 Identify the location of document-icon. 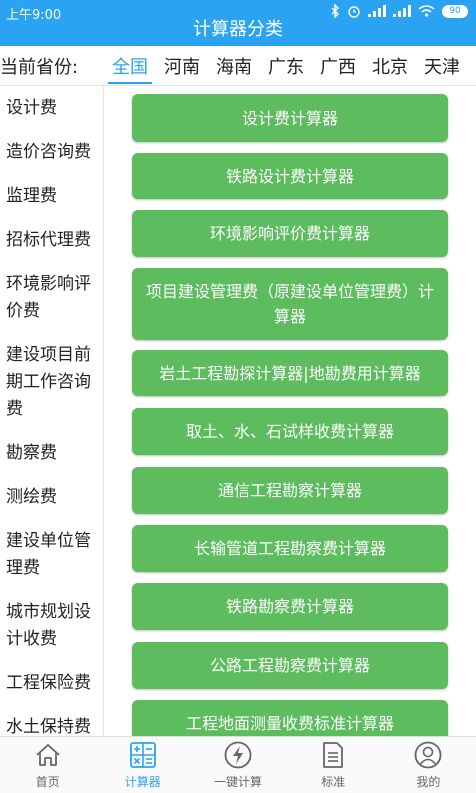
(333, 755).